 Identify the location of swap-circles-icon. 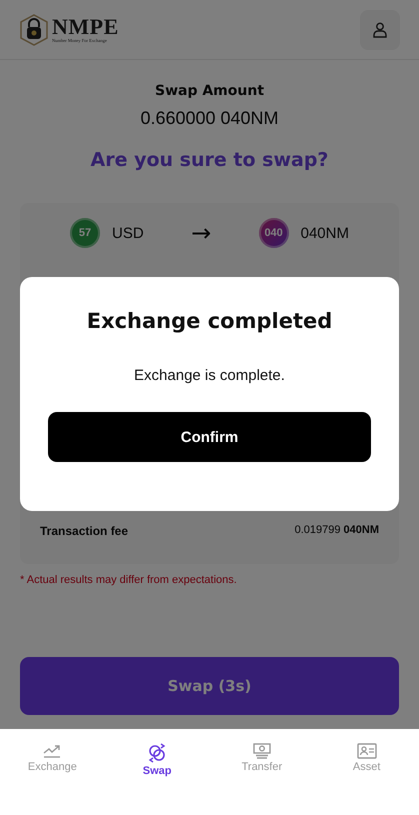
(157, 753).